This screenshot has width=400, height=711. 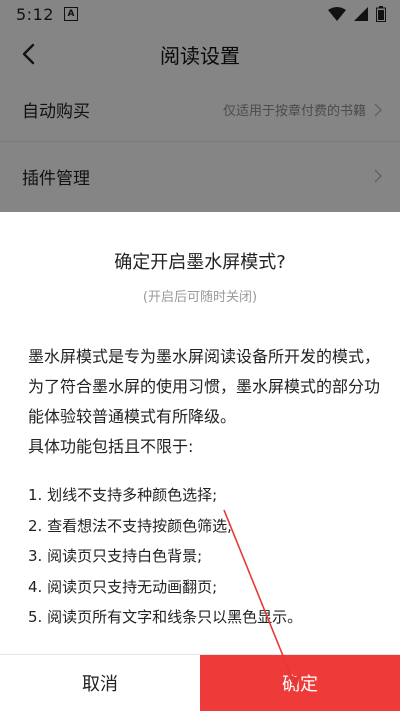 What do you see at coordinates (204, 356) in the screenshot?
I see `description-line: 墨水屏模式是专为墨水屏阅读设备所开发的模式，` at bounding box center [204, 356].